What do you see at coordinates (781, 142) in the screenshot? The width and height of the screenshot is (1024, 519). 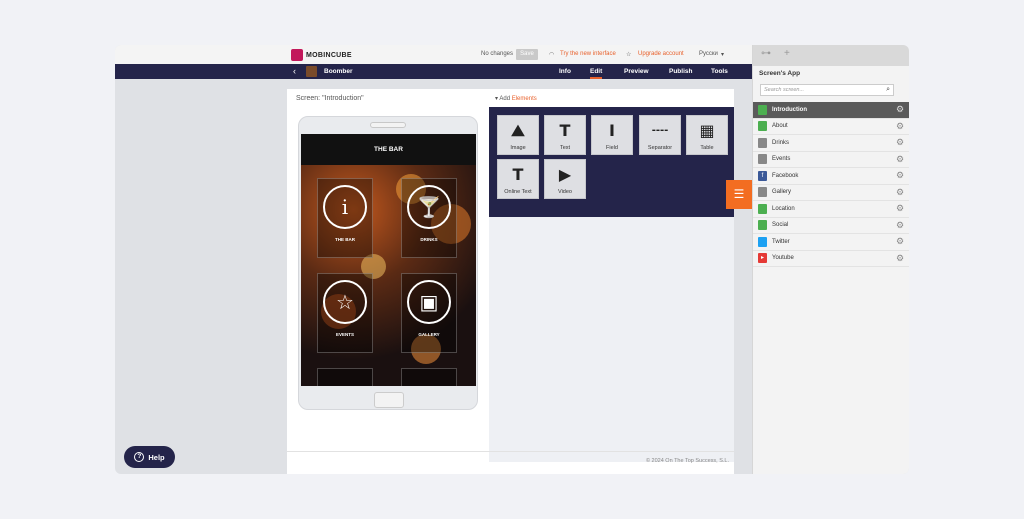 I see `screen-item-label: Drinks` at bounding box center [781, 142].